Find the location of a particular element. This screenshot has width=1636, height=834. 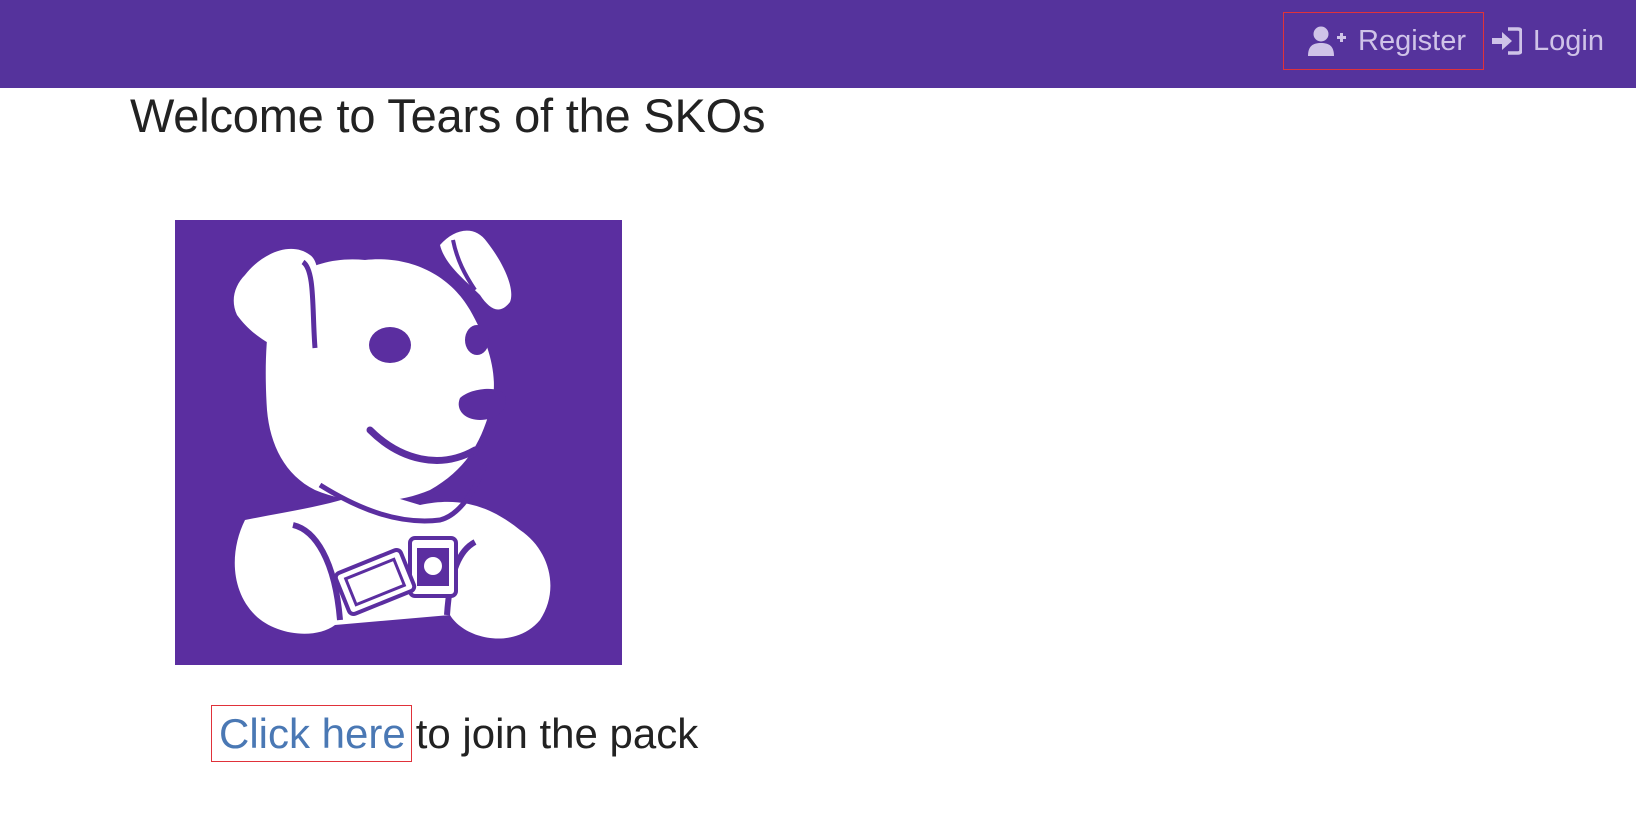

sign-in-icon is located at coordinates (1507, 41).